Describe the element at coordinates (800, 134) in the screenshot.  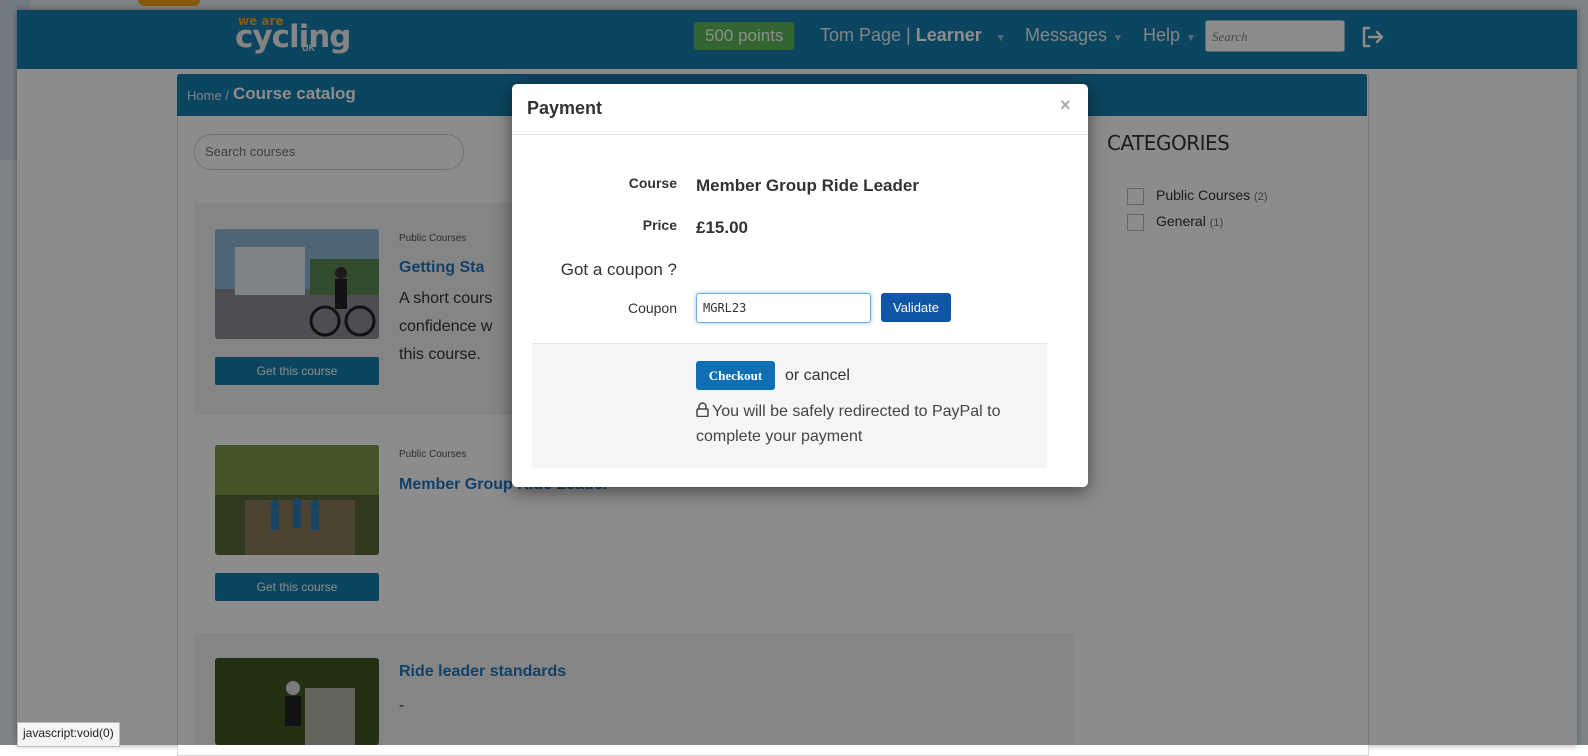
I see `modal-divider` at that location.